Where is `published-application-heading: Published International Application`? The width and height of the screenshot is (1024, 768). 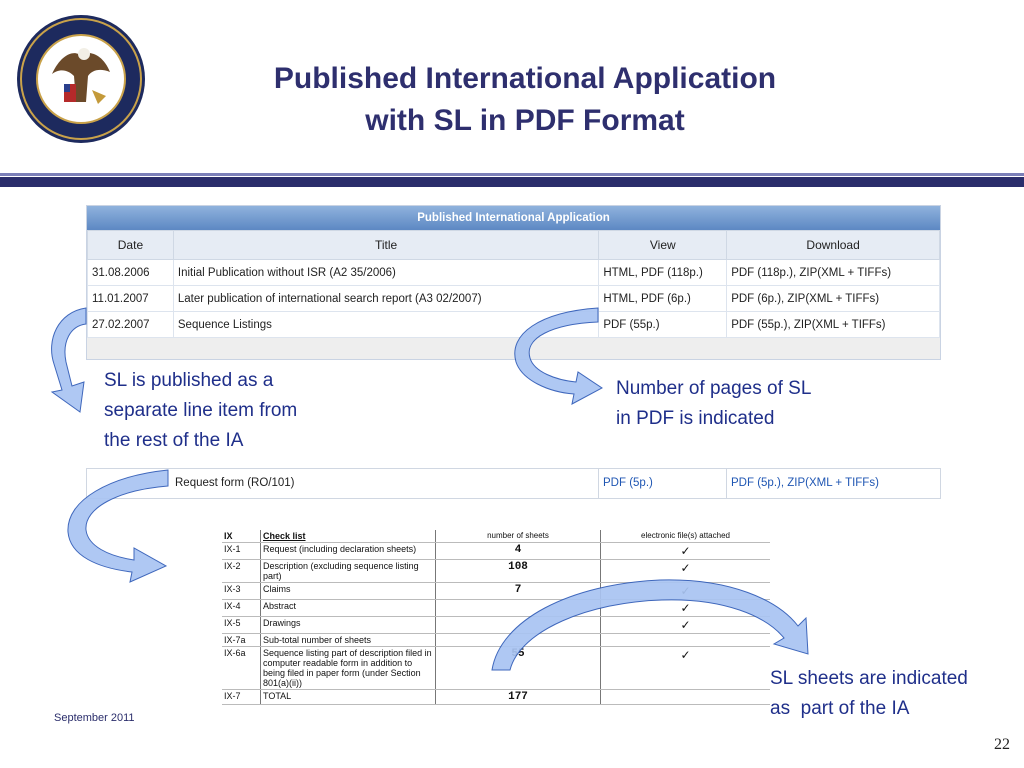
published-application-heading: Published International Application is located at coordinates (513, 218).